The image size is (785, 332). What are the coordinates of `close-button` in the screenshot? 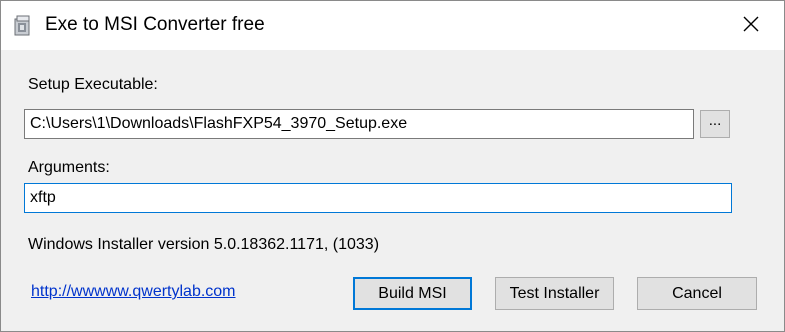 It's located at (751, 26).